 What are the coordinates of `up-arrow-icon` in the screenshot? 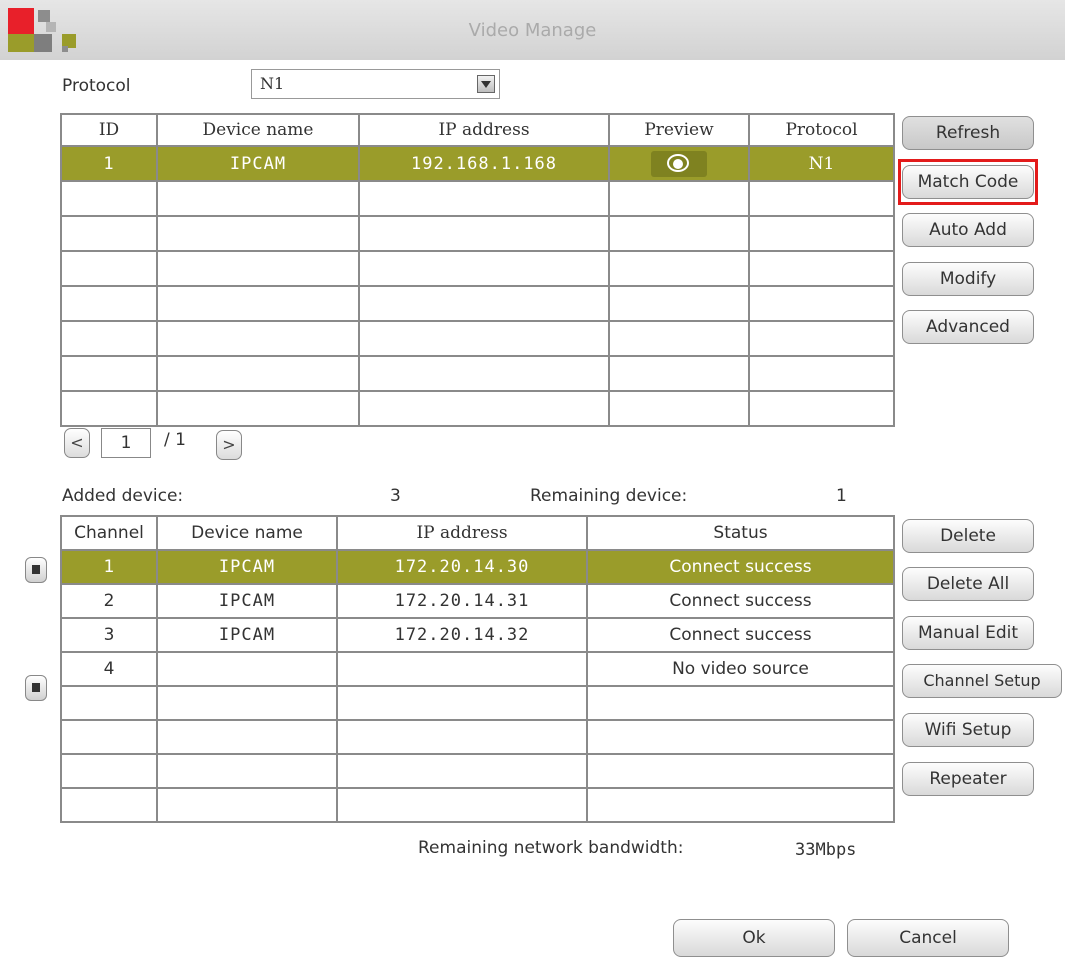 It's located at (36, 569).